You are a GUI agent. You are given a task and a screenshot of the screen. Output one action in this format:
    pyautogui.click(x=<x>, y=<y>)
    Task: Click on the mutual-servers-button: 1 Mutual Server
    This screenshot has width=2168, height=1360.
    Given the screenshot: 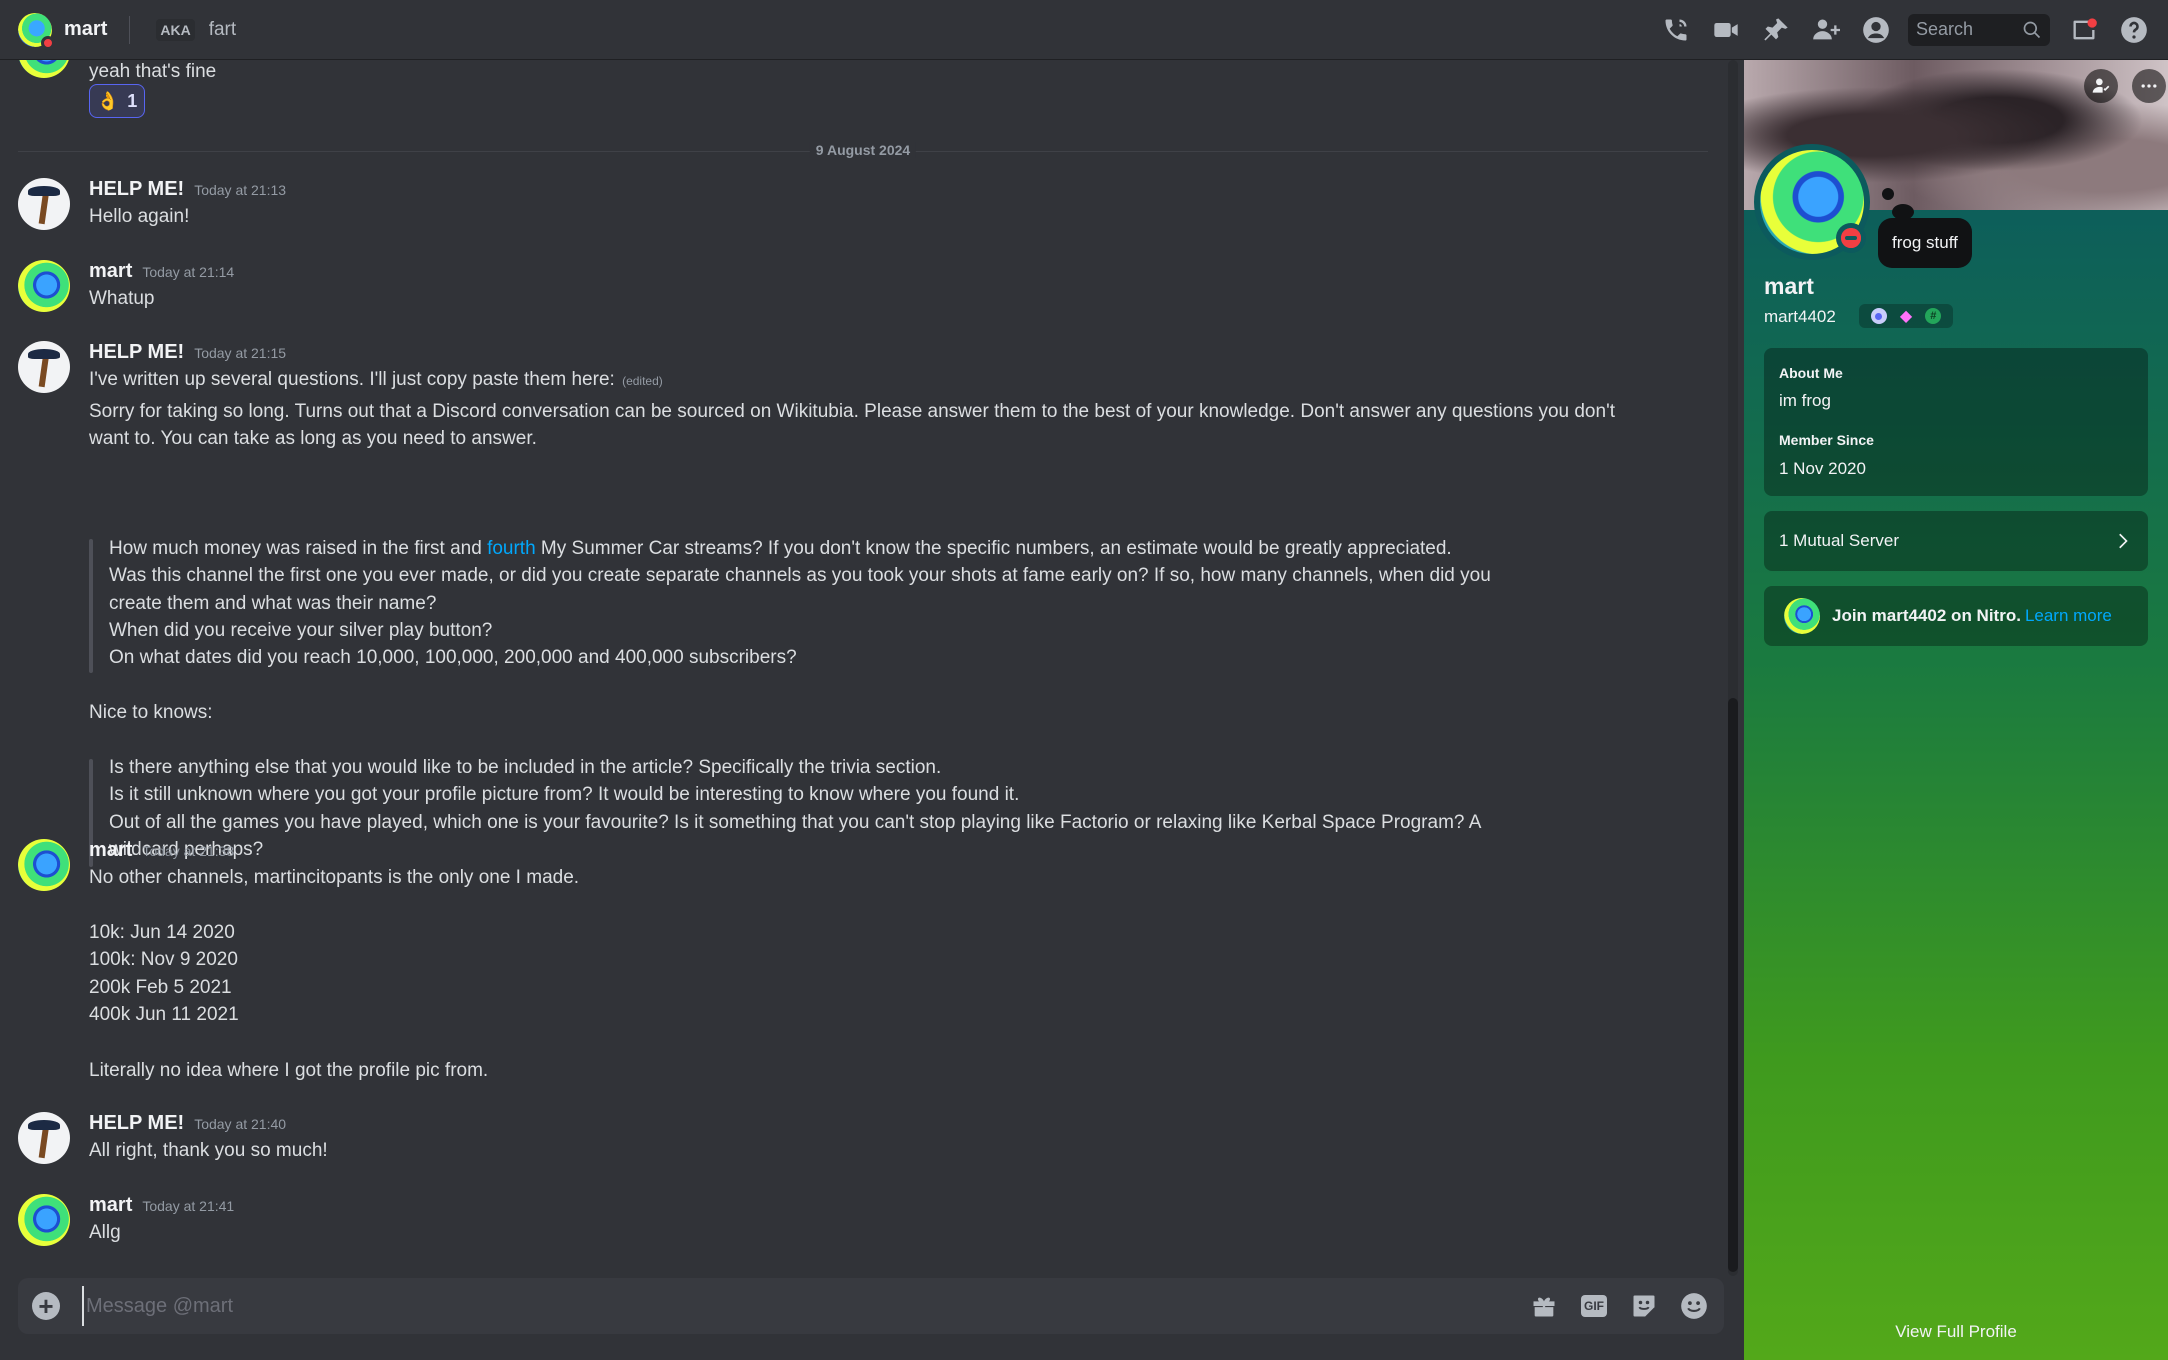 What is the action you would take?
    pyautogui.click(x=1956, y=541)
    